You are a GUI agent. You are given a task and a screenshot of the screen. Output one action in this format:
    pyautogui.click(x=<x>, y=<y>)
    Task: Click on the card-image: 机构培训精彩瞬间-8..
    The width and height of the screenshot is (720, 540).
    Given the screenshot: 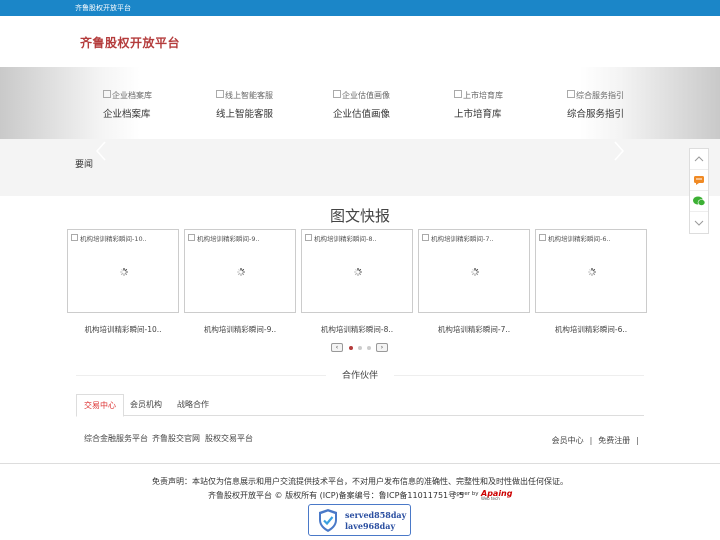 What is the action you would take?
    pyautogui.click(x=357, y=236)
    